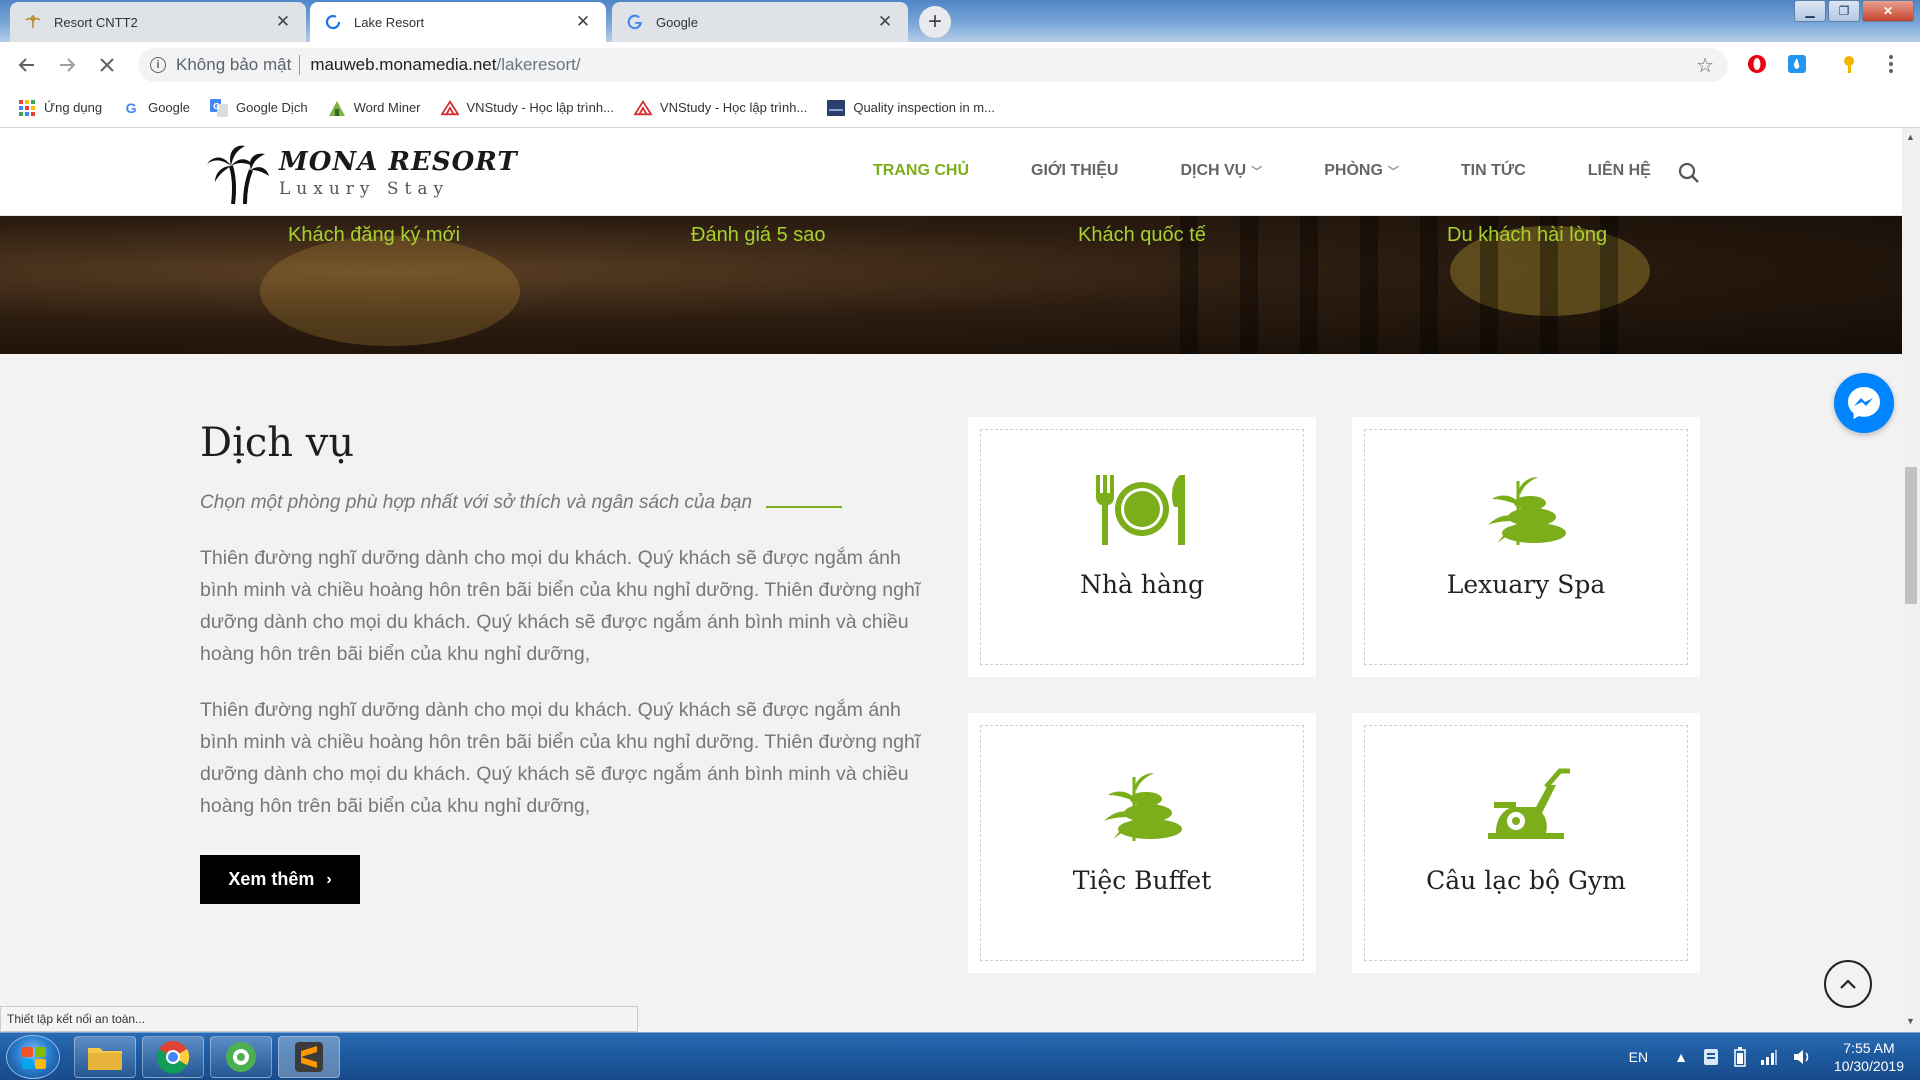 The width and height of the screenshot is (1920, 1080). What do you see at coordinates (374, 108) in the screenshot?
I see `bookmark-word-miner: Word Miner` at bounding box center [374, 108].